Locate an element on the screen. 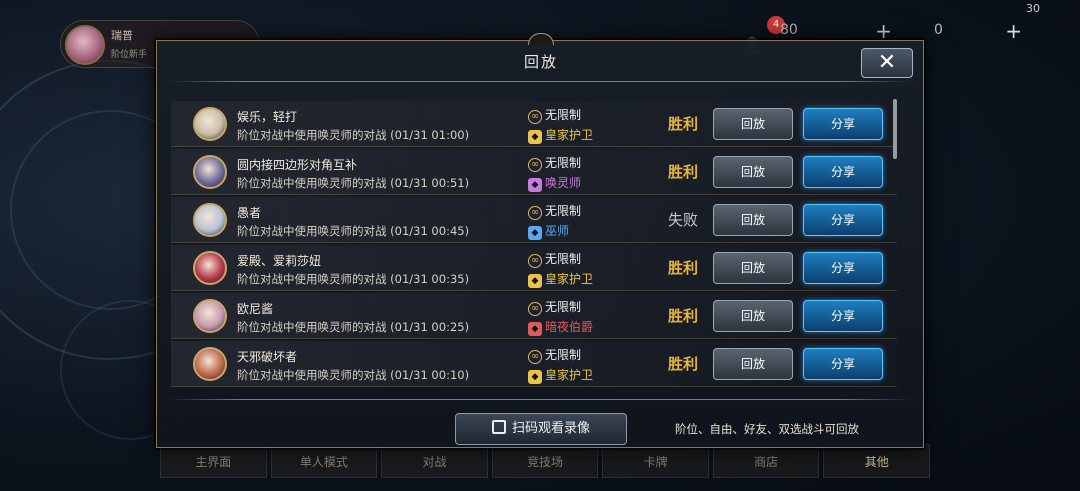 This screenshot has width=1080, height=491. class-label: 暗夜伯爵 is located at coordinates (569, 327).